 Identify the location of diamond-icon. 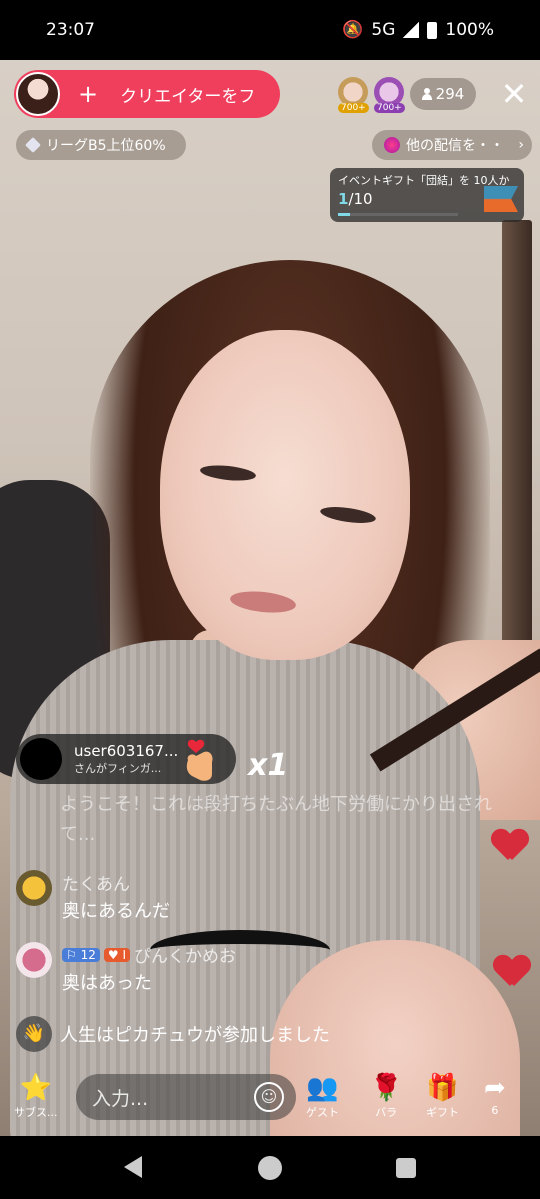
(33, 145).